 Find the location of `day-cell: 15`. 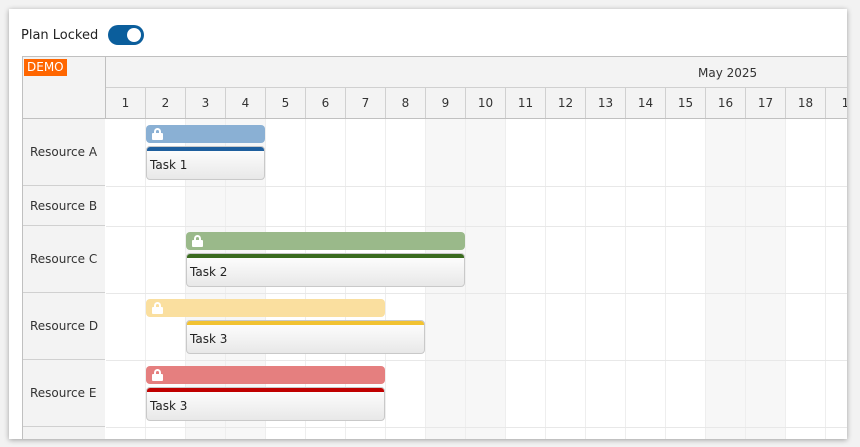

day-cell: 15 is located at coordinates (686, 103).